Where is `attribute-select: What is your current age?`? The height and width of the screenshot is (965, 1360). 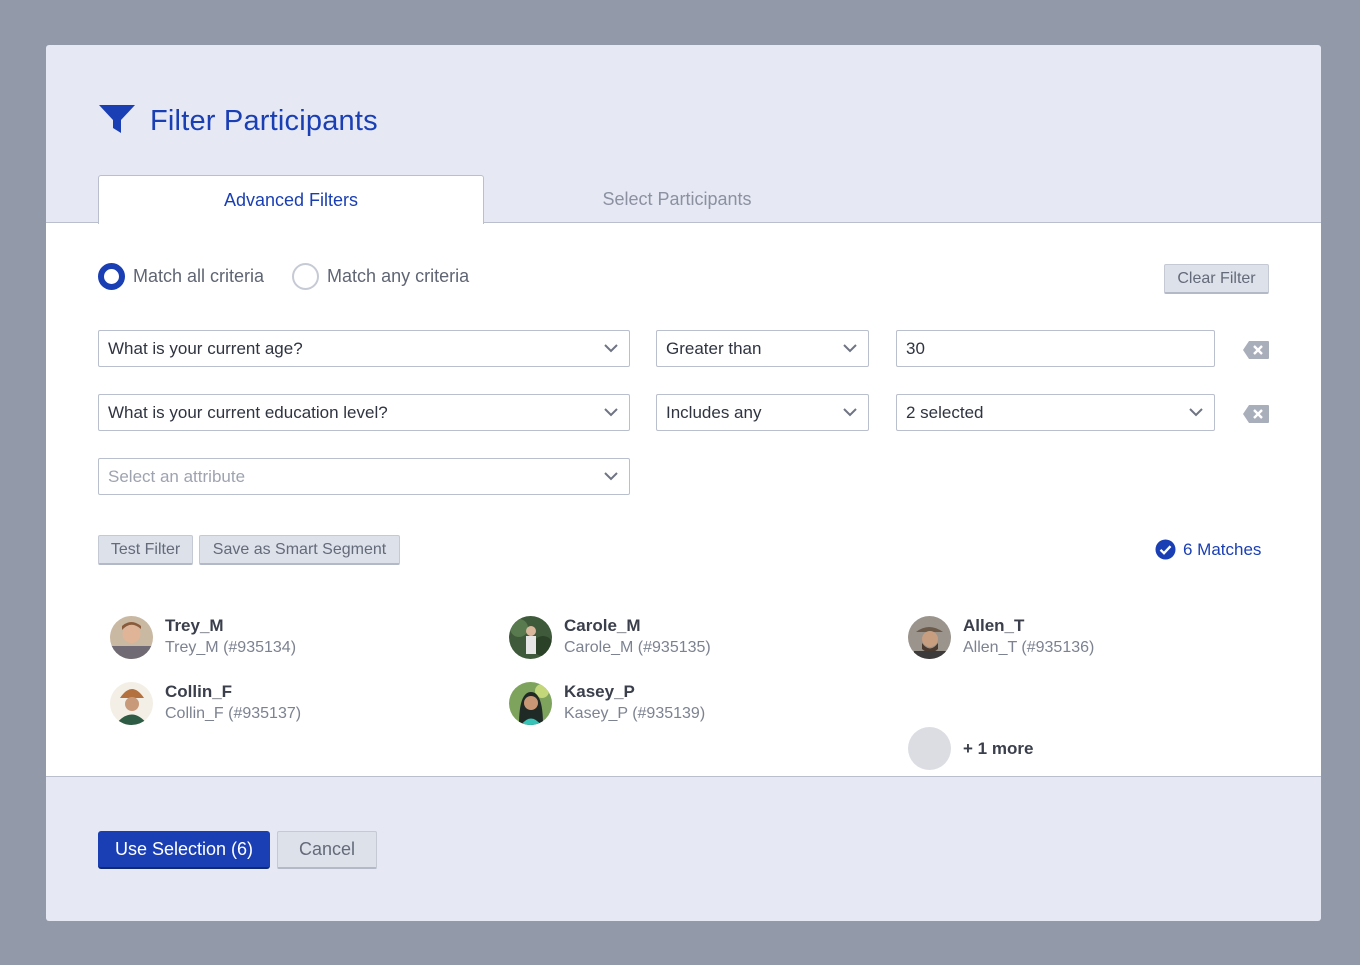 attribute-select: What is your current age? is located at coordinates (364, 348).